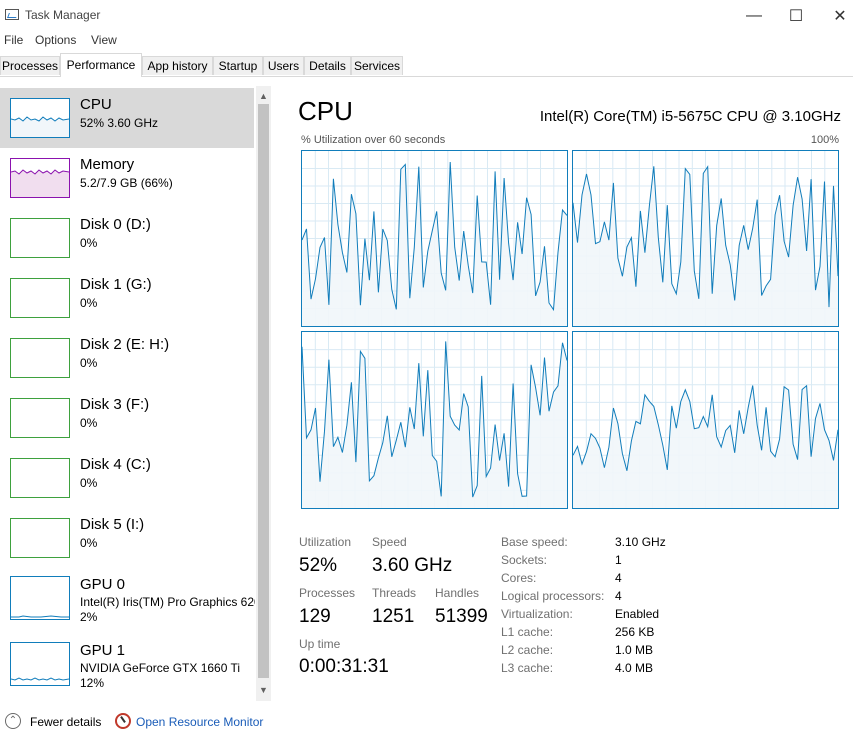 The width and height of the screenshot is (853, 733). What do you see at coordinates (824, 140) in the screenshot?
I see `graph-max-label: 100%` at bounding box center [824, 140].